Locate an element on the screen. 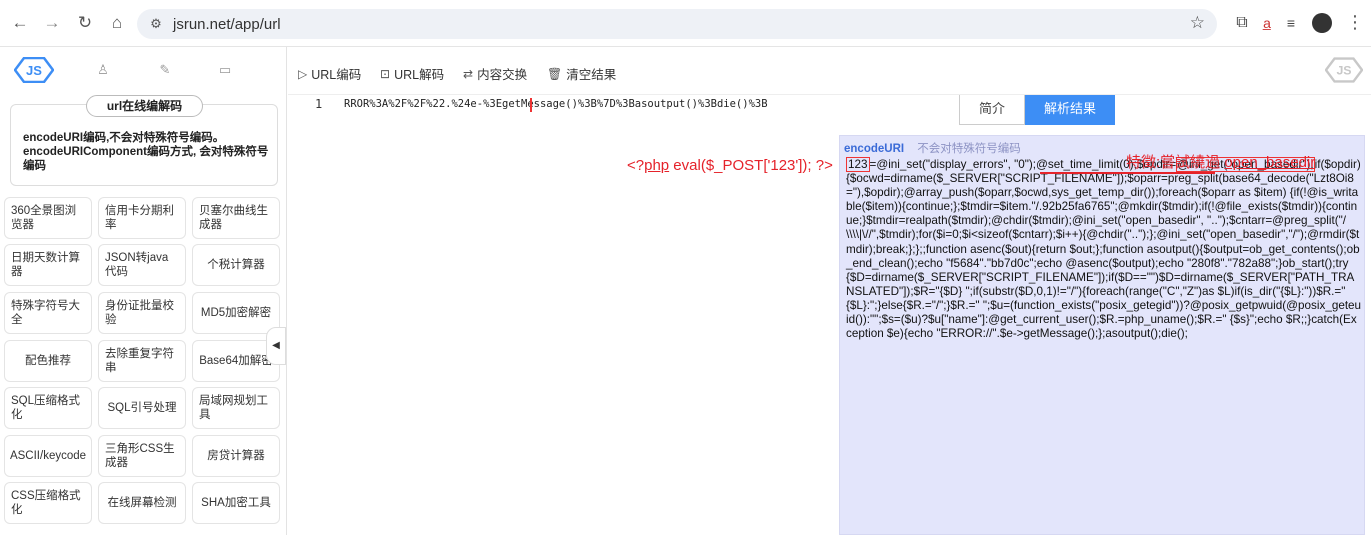 The width and height of the screenshot is (1371, 535). collapse-sidebar-button: ◀ is located at coordinates (276, 346).